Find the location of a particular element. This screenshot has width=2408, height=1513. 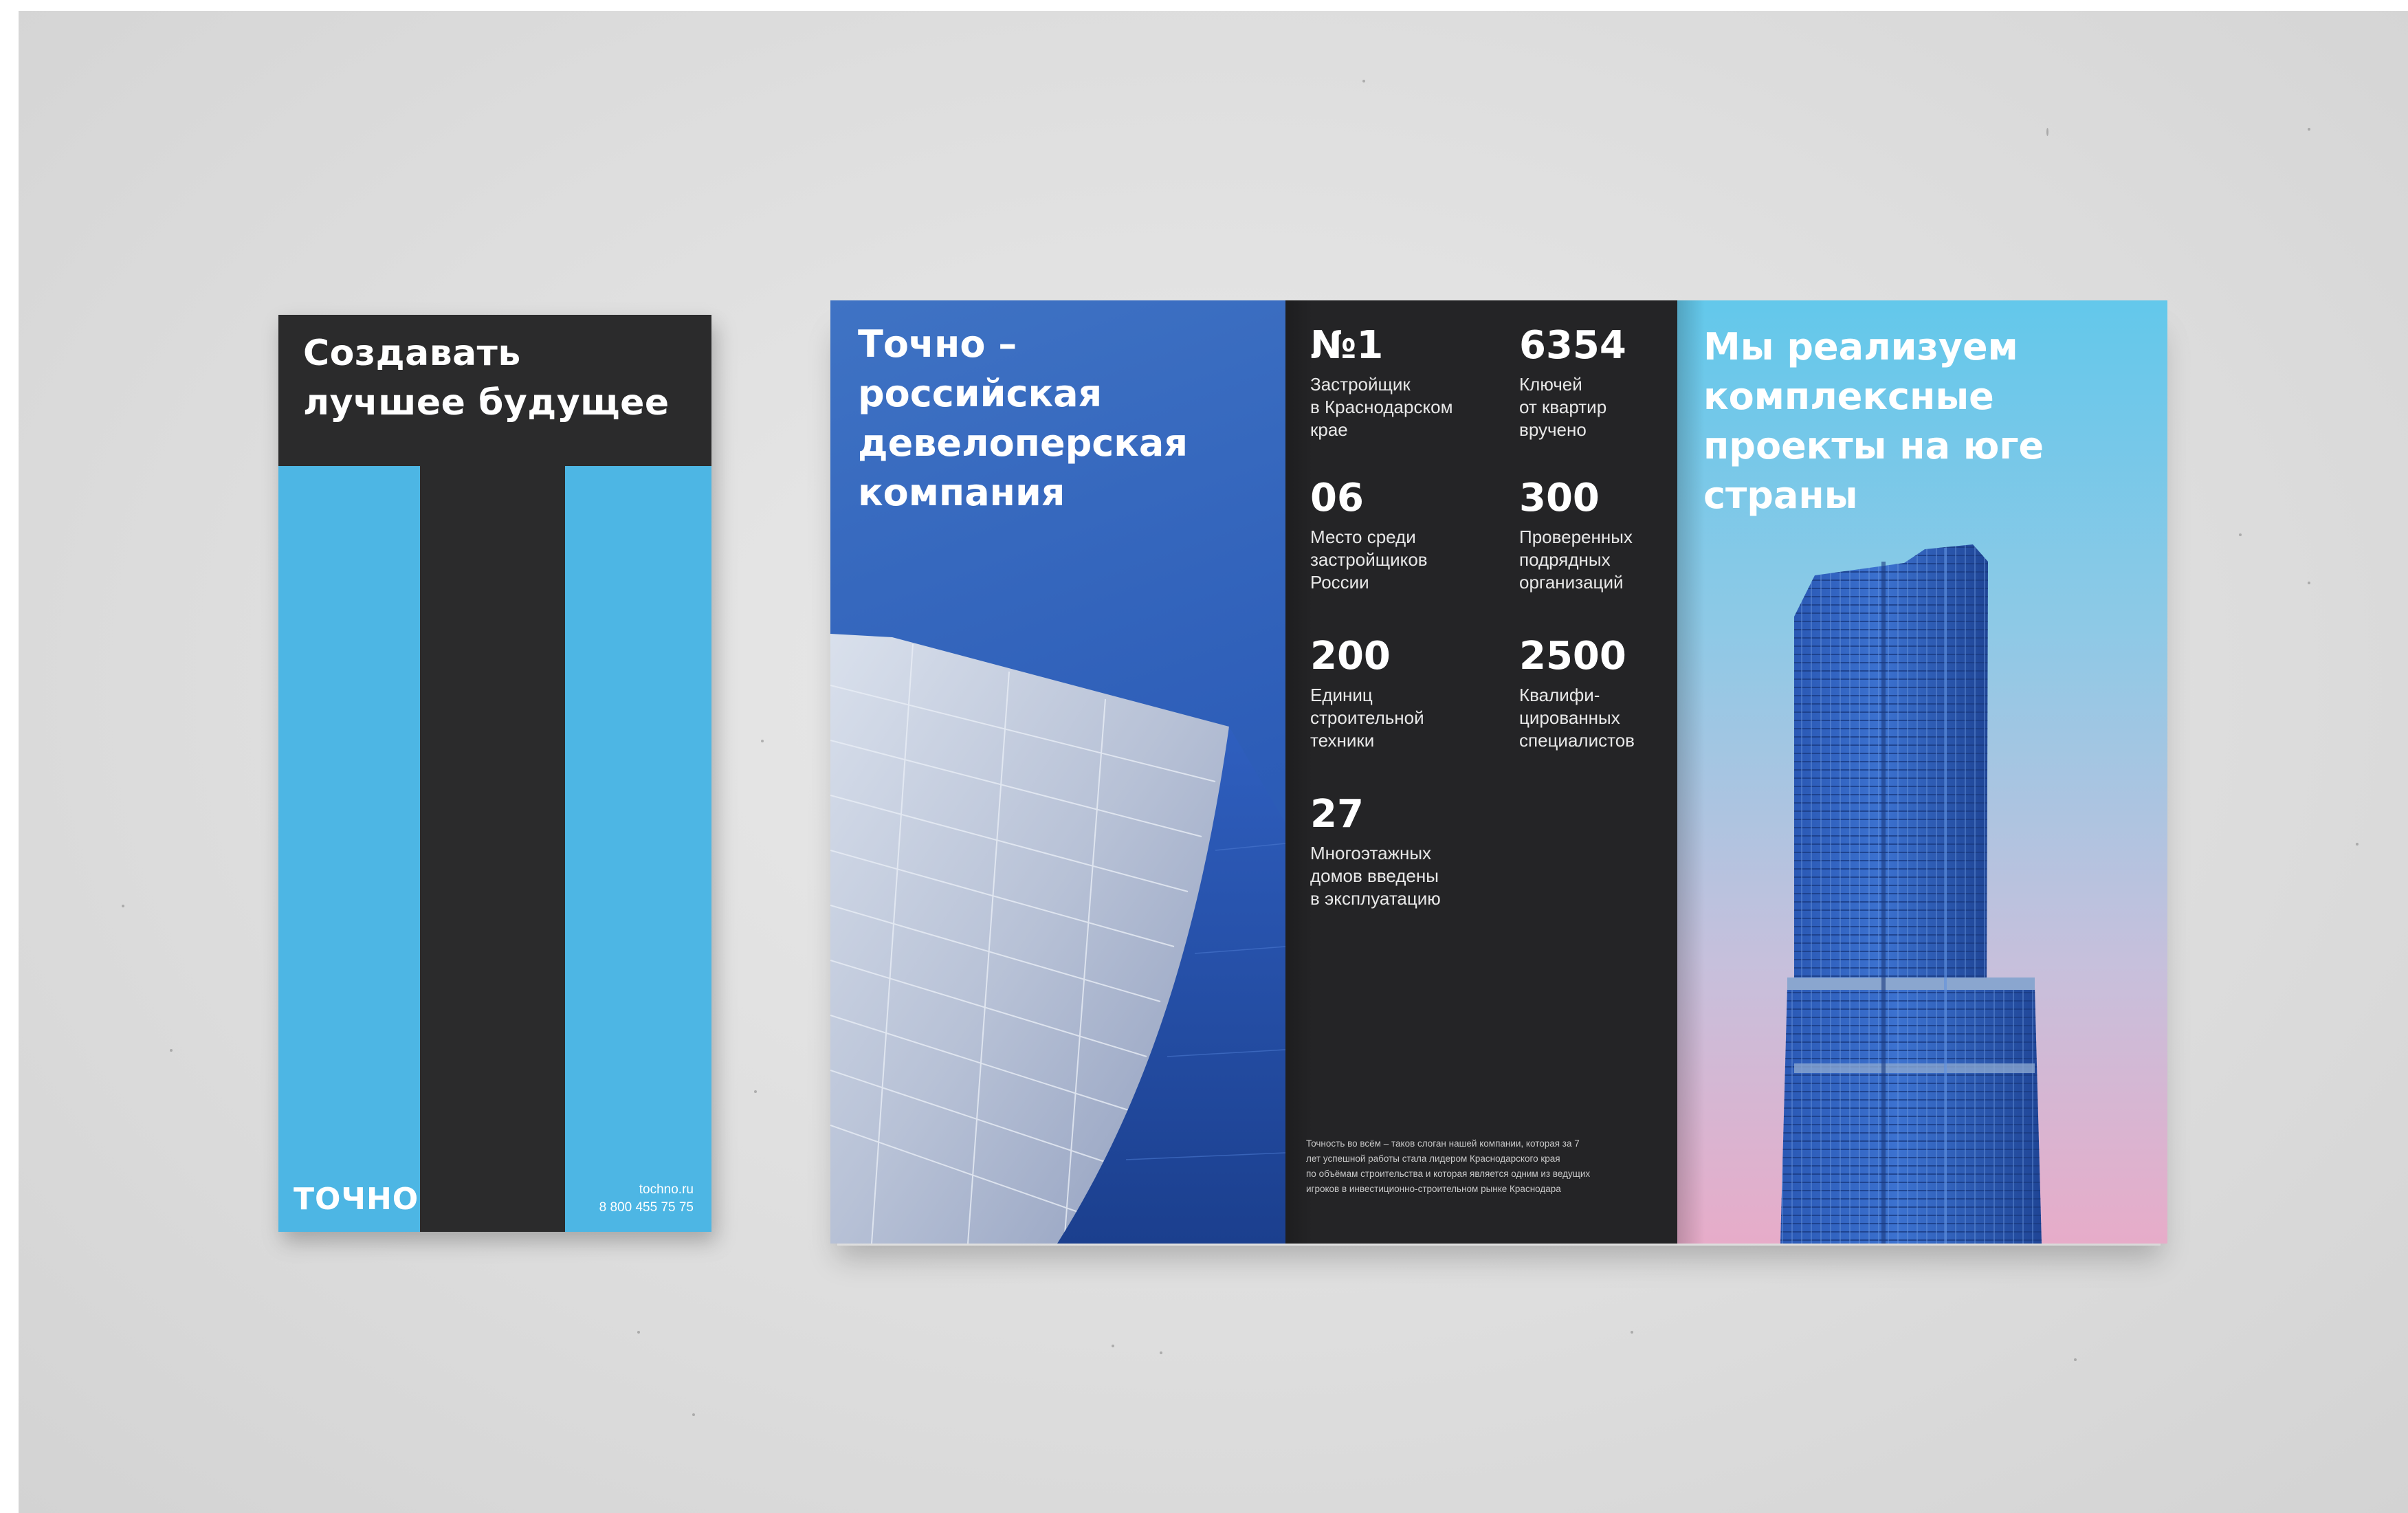

stat-number: 06 is located at coordinates (1337, 498).